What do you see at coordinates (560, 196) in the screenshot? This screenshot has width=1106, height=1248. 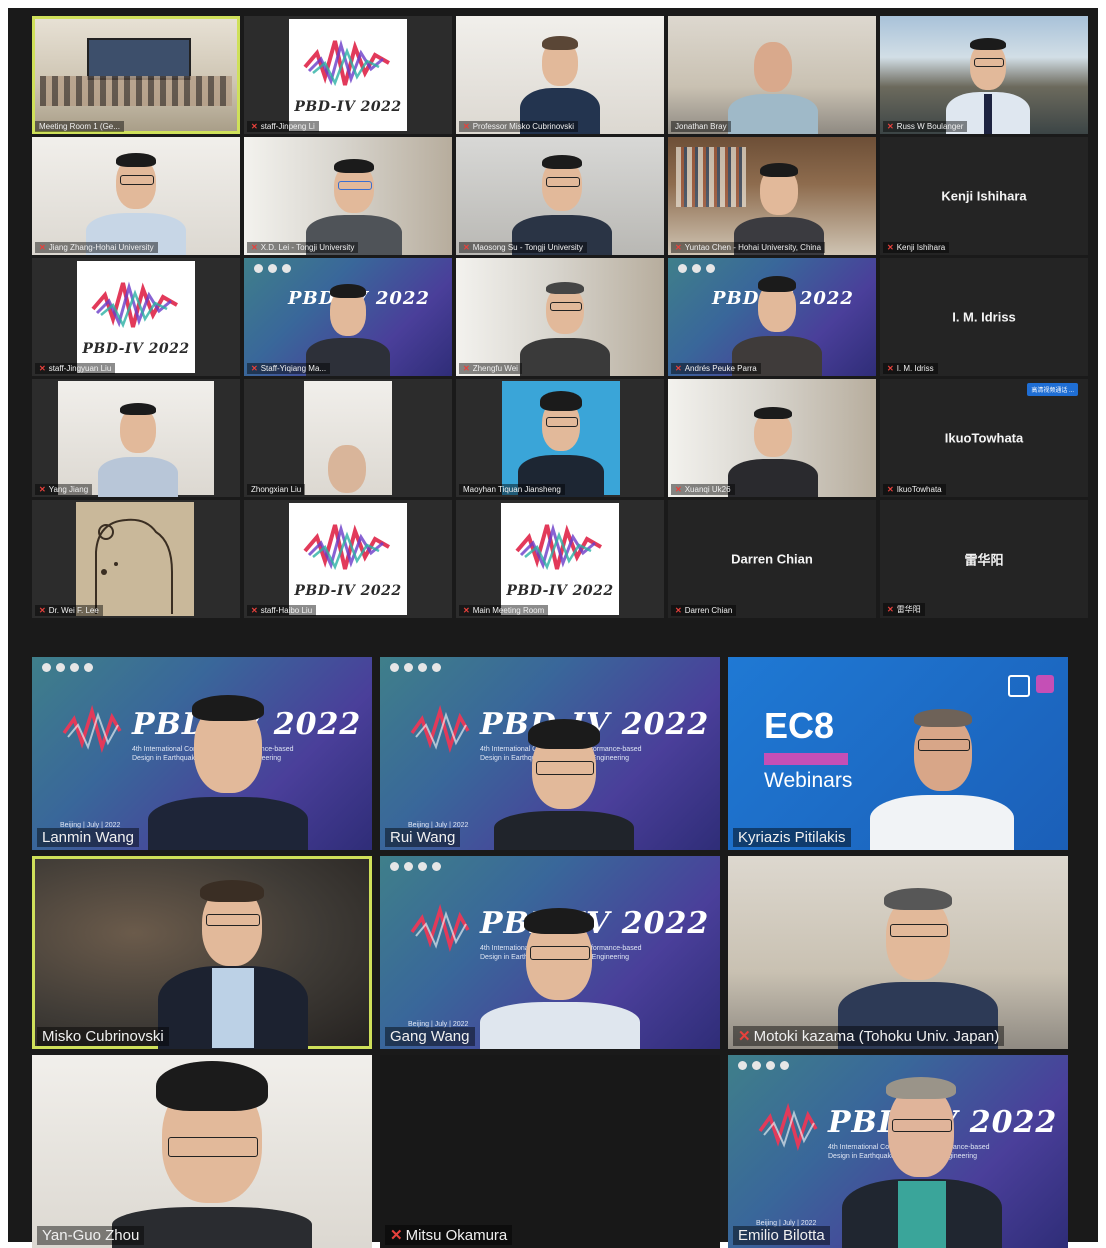 I see `video-tile: ✕ Maosong Su - Tongji University` at bounding box center [560, 196].